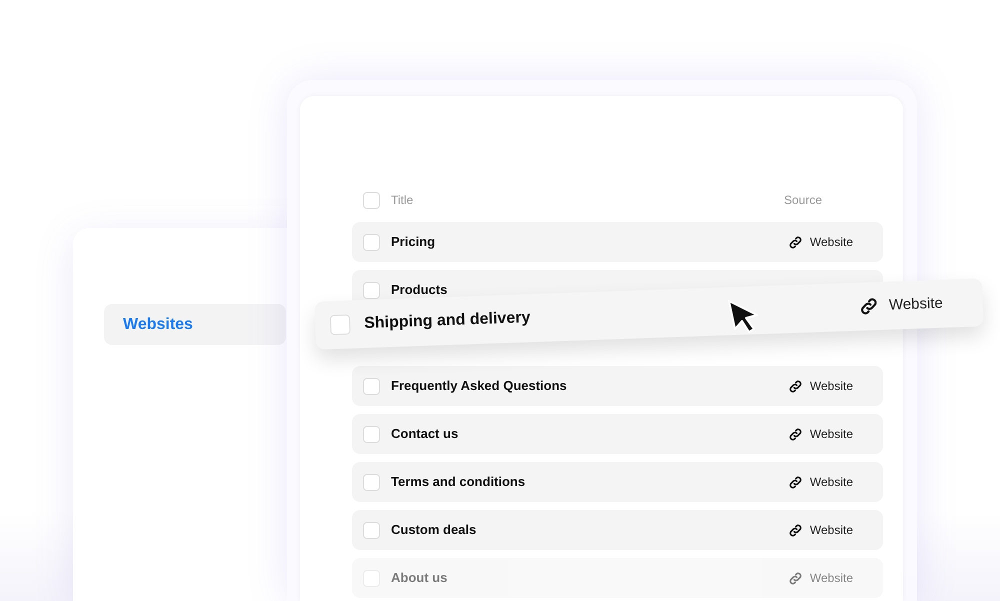  I want to click on column-header: Title, so click(402, 200).